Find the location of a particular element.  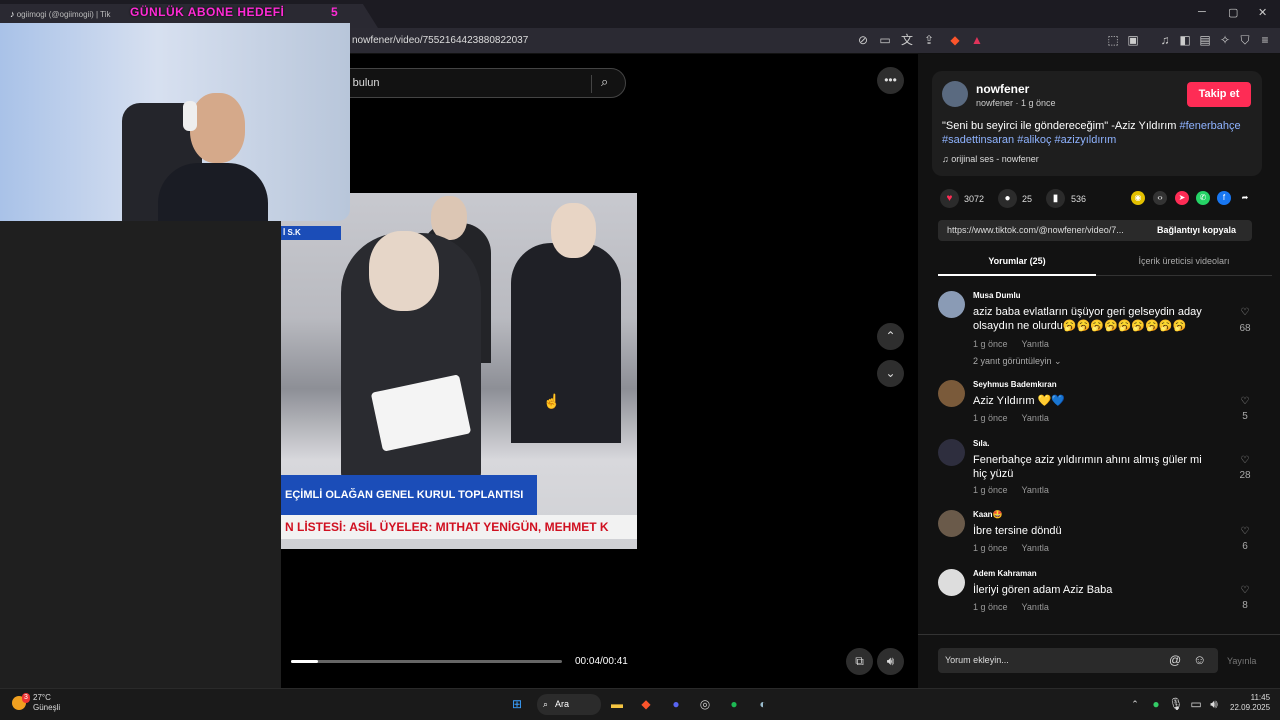

volume-button: 🔊︎ is located at coordinates (890, 661).